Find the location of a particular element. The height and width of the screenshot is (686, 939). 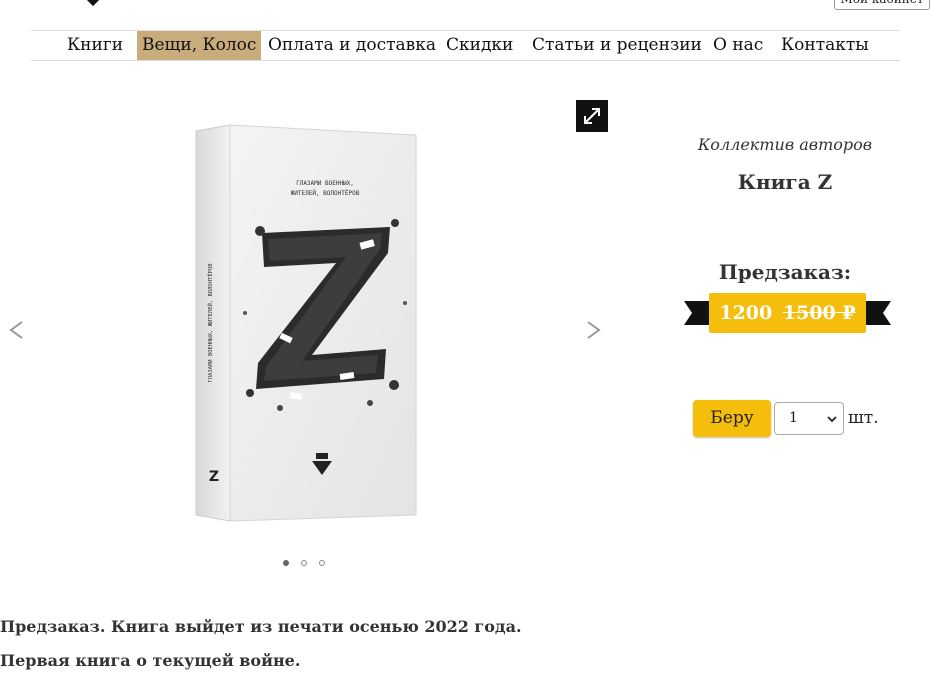

price-old: 1500 ₽ is located at coordinates (819, 313).